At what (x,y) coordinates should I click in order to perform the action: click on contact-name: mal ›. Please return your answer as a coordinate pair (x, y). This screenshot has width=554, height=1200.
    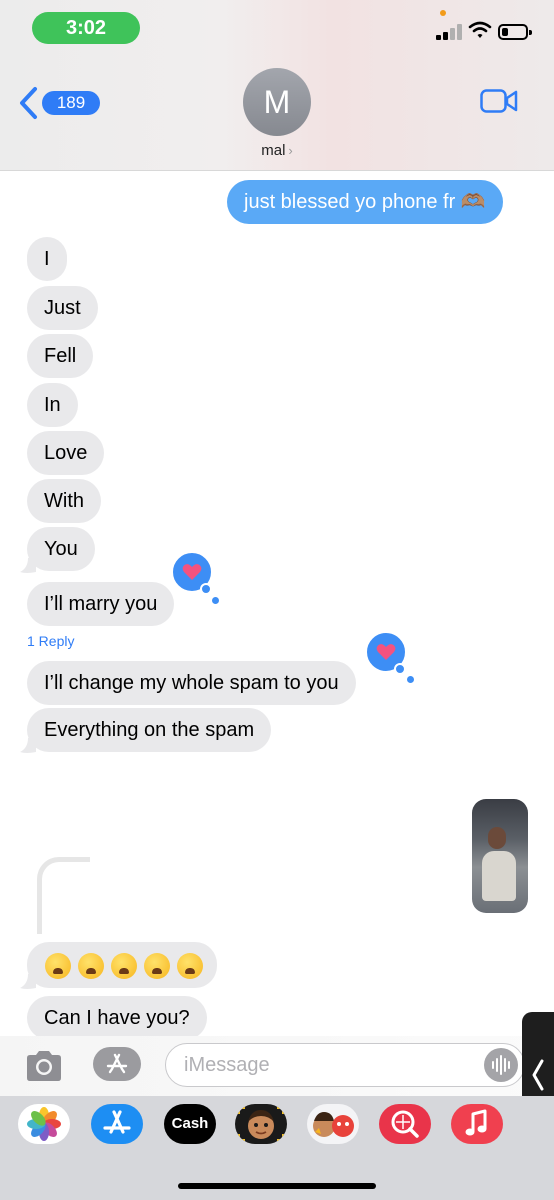
    Looking at the image, I should click on (277, 150).